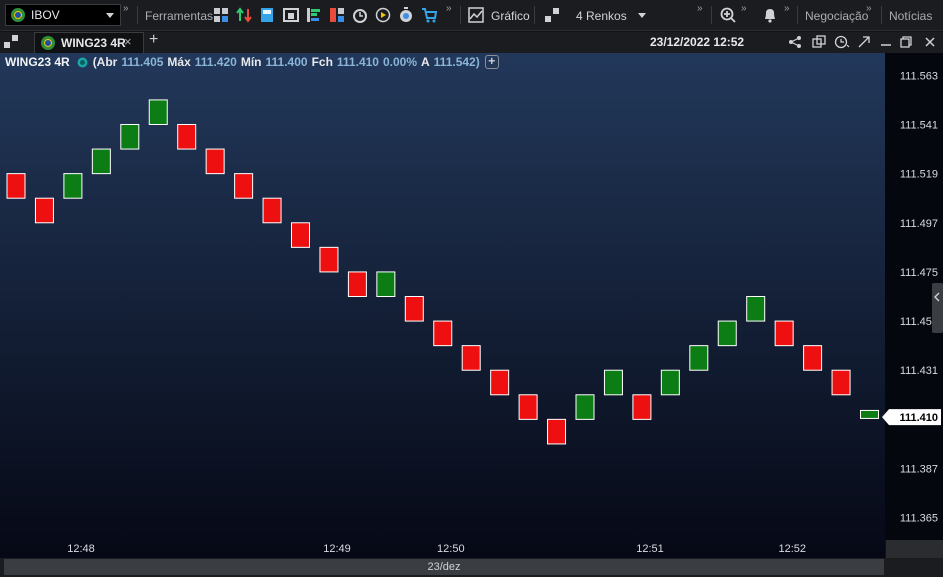 Image resolution: width=943 pixels, height=577 pixels. Describe the element at coordinates (910, 16) in the screenshot. I see `noticias-menu: Notícias` at that location.